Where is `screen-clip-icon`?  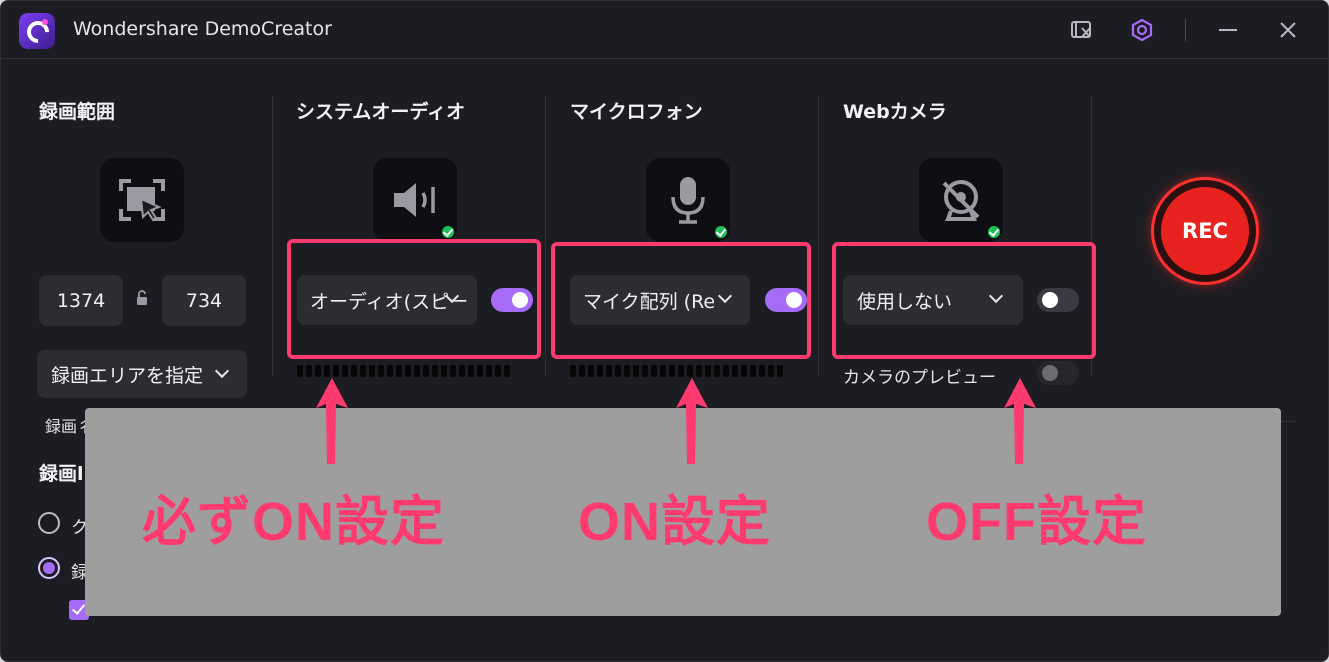 screen-clip-icon is located at coordinates (1082, 30).